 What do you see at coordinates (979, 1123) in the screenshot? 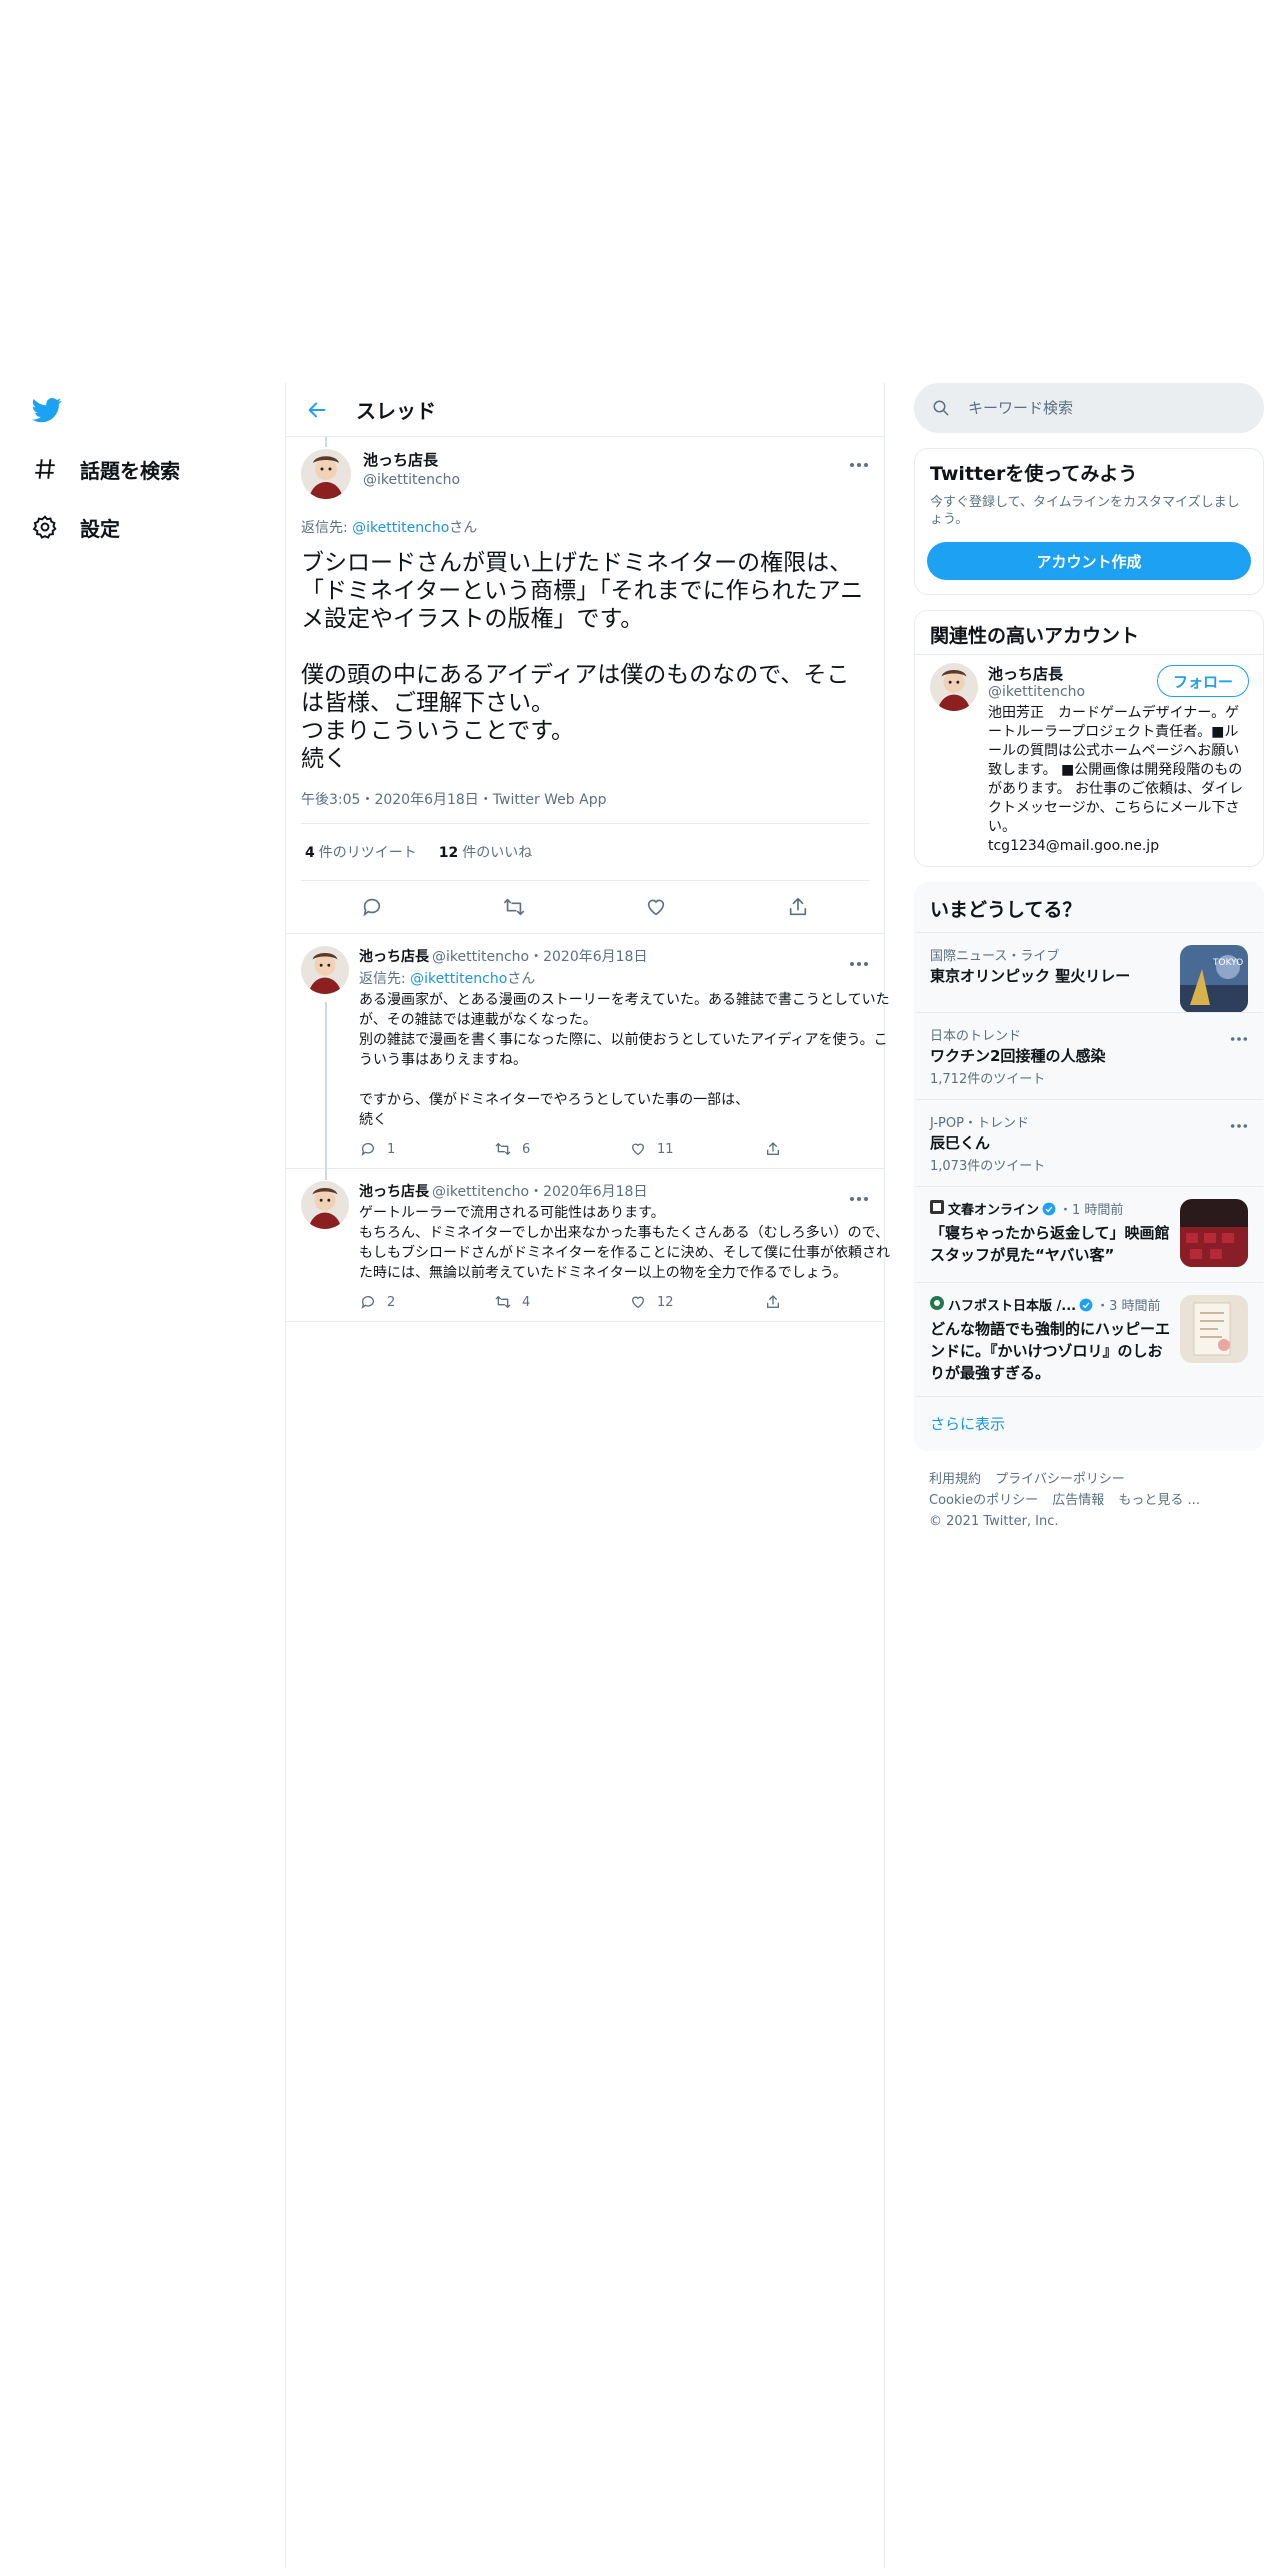
I see `trend-meta: J-POP・トレンド` at bounding box center [979, 1123].